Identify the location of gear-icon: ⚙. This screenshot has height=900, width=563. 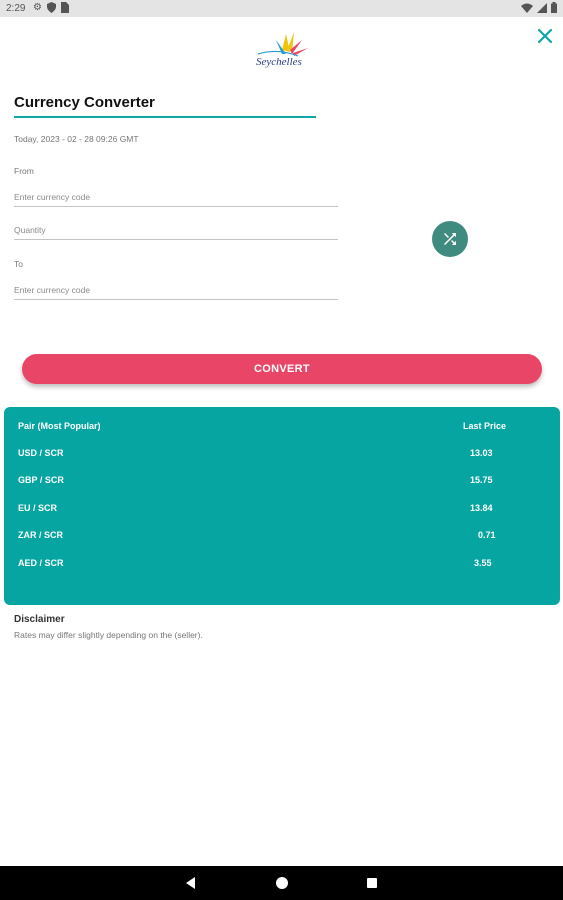
(37, 7).